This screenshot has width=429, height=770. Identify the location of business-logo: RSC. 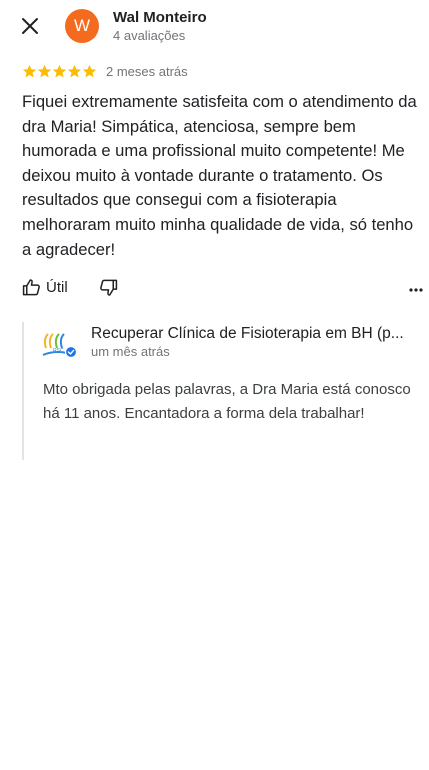
(59, 345).